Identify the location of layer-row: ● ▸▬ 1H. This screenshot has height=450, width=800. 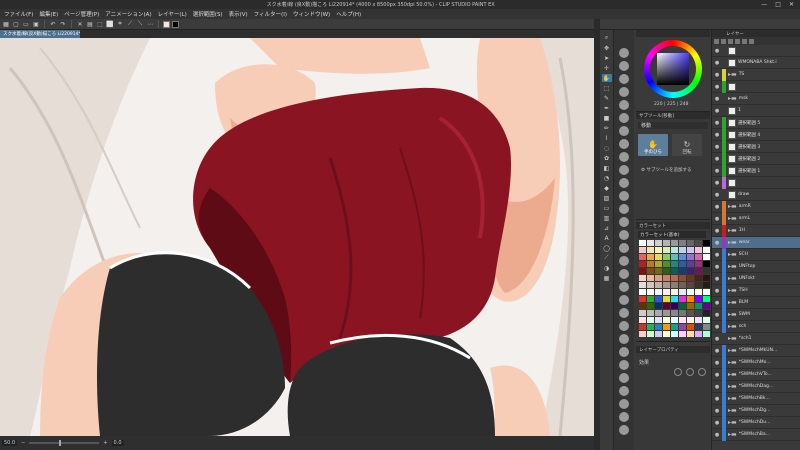
(756, 230).